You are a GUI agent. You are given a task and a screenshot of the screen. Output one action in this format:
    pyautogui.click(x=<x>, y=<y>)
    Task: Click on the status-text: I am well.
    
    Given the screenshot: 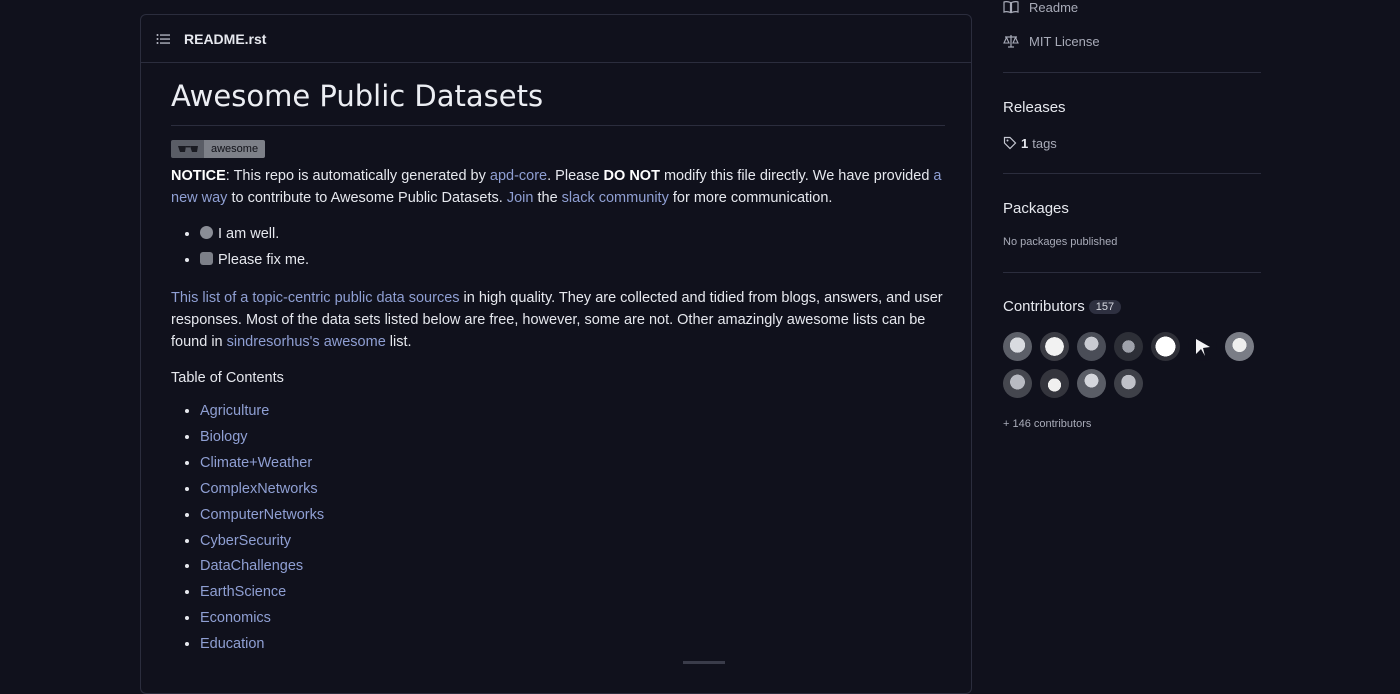 What is the action you would take?
    pyautogui.click(x=249, y=234)
    